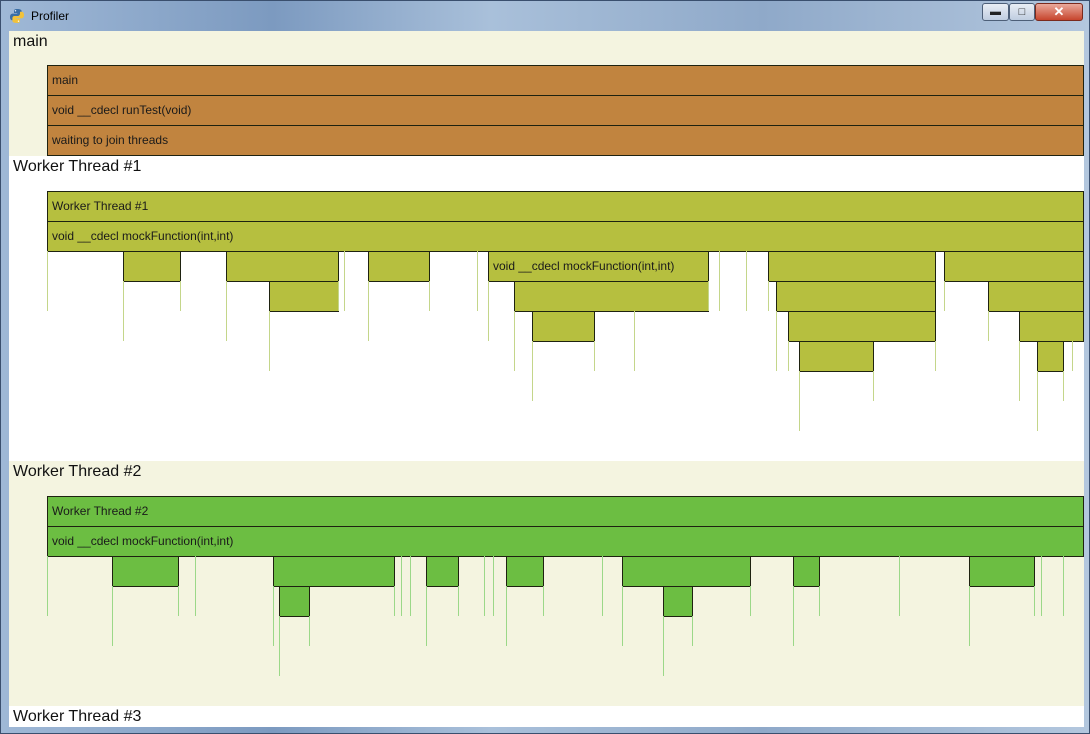  Describe the element at coordinates (110, 140) in the screenshot. I see `call-label: waiting to join threads` at that location.